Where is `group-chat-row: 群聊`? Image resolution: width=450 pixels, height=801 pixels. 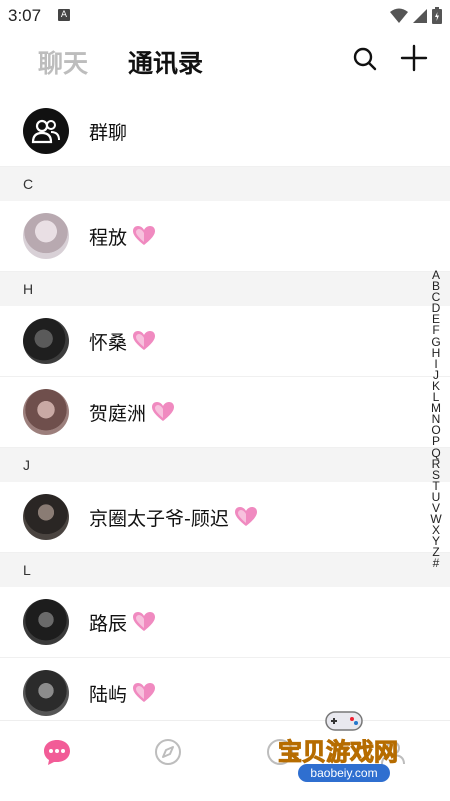
group-chat-row: 群聊 is located at coordinates (225, 131).